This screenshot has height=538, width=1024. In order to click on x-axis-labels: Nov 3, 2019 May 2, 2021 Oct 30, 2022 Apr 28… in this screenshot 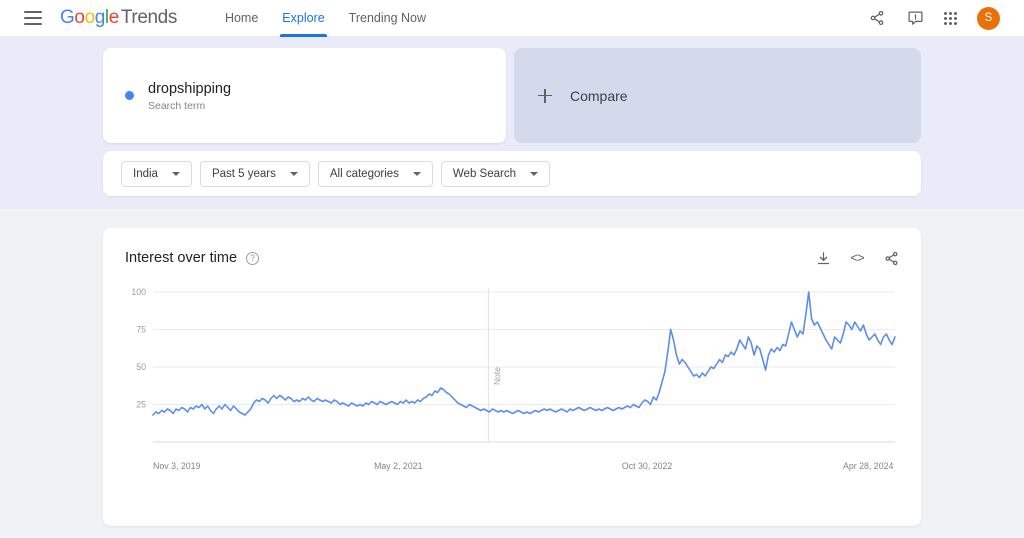, I will do `click(512, 469)`.